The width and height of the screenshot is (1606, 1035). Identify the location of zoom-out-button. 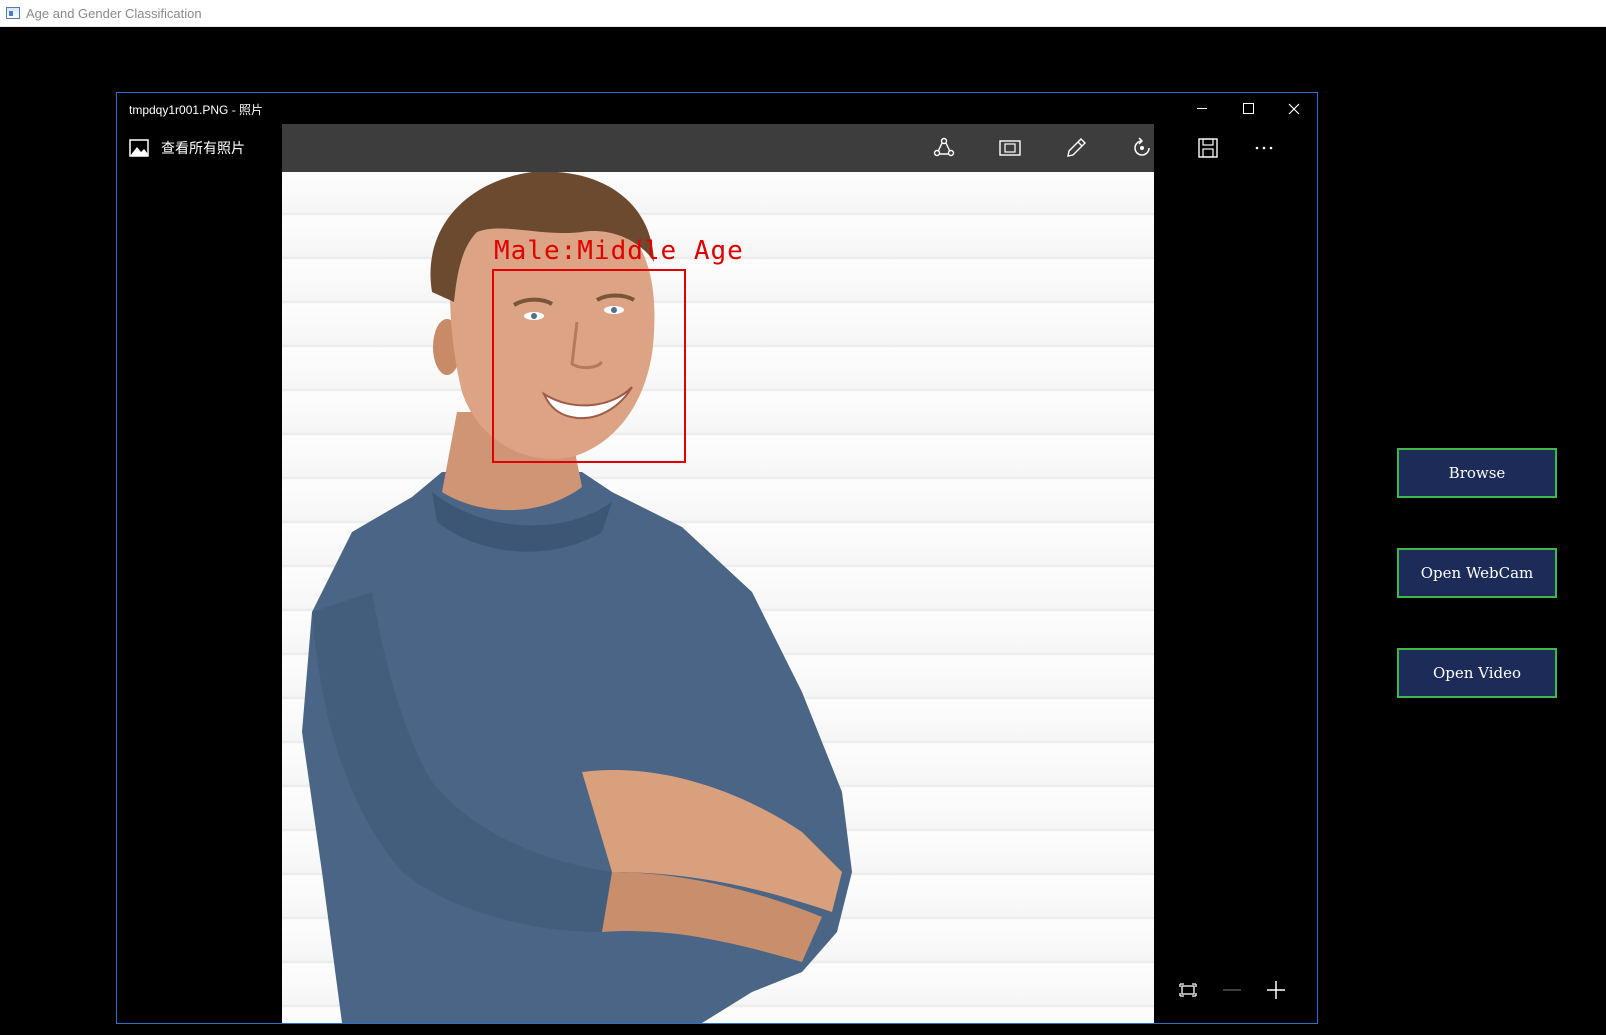
(1232, 990).